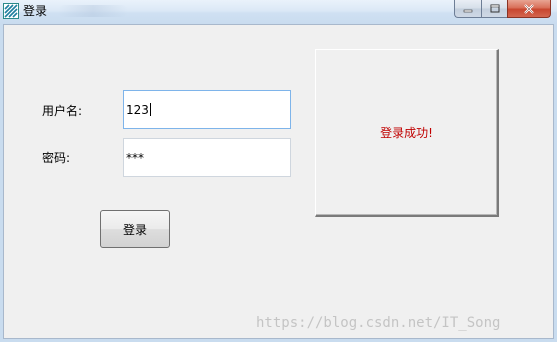  Describe the element at coordinates (150, 109) in the screenshot. I see `text-caret` at that location.